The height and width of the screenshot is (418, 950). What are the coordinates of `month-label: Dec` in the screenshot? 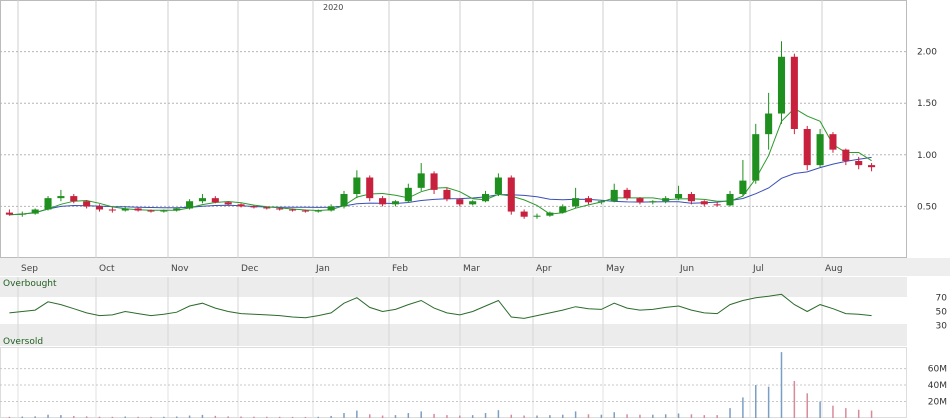 It's located at (249, 269).